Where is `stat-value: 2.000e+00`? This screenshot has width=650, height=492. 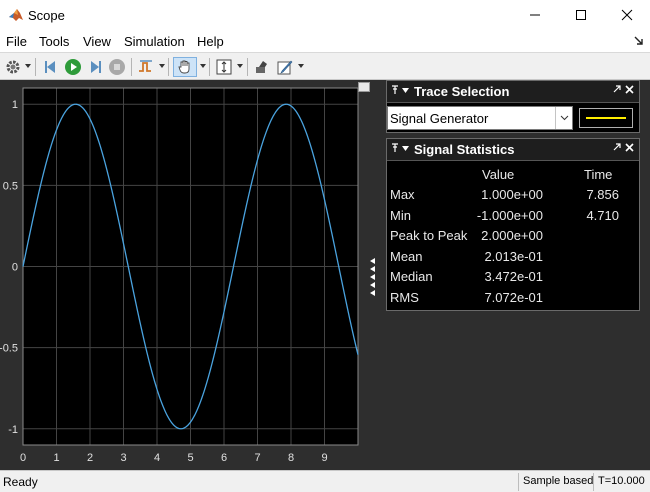 stat-value: 2.000e+00 is located at coordinates (512, 235).